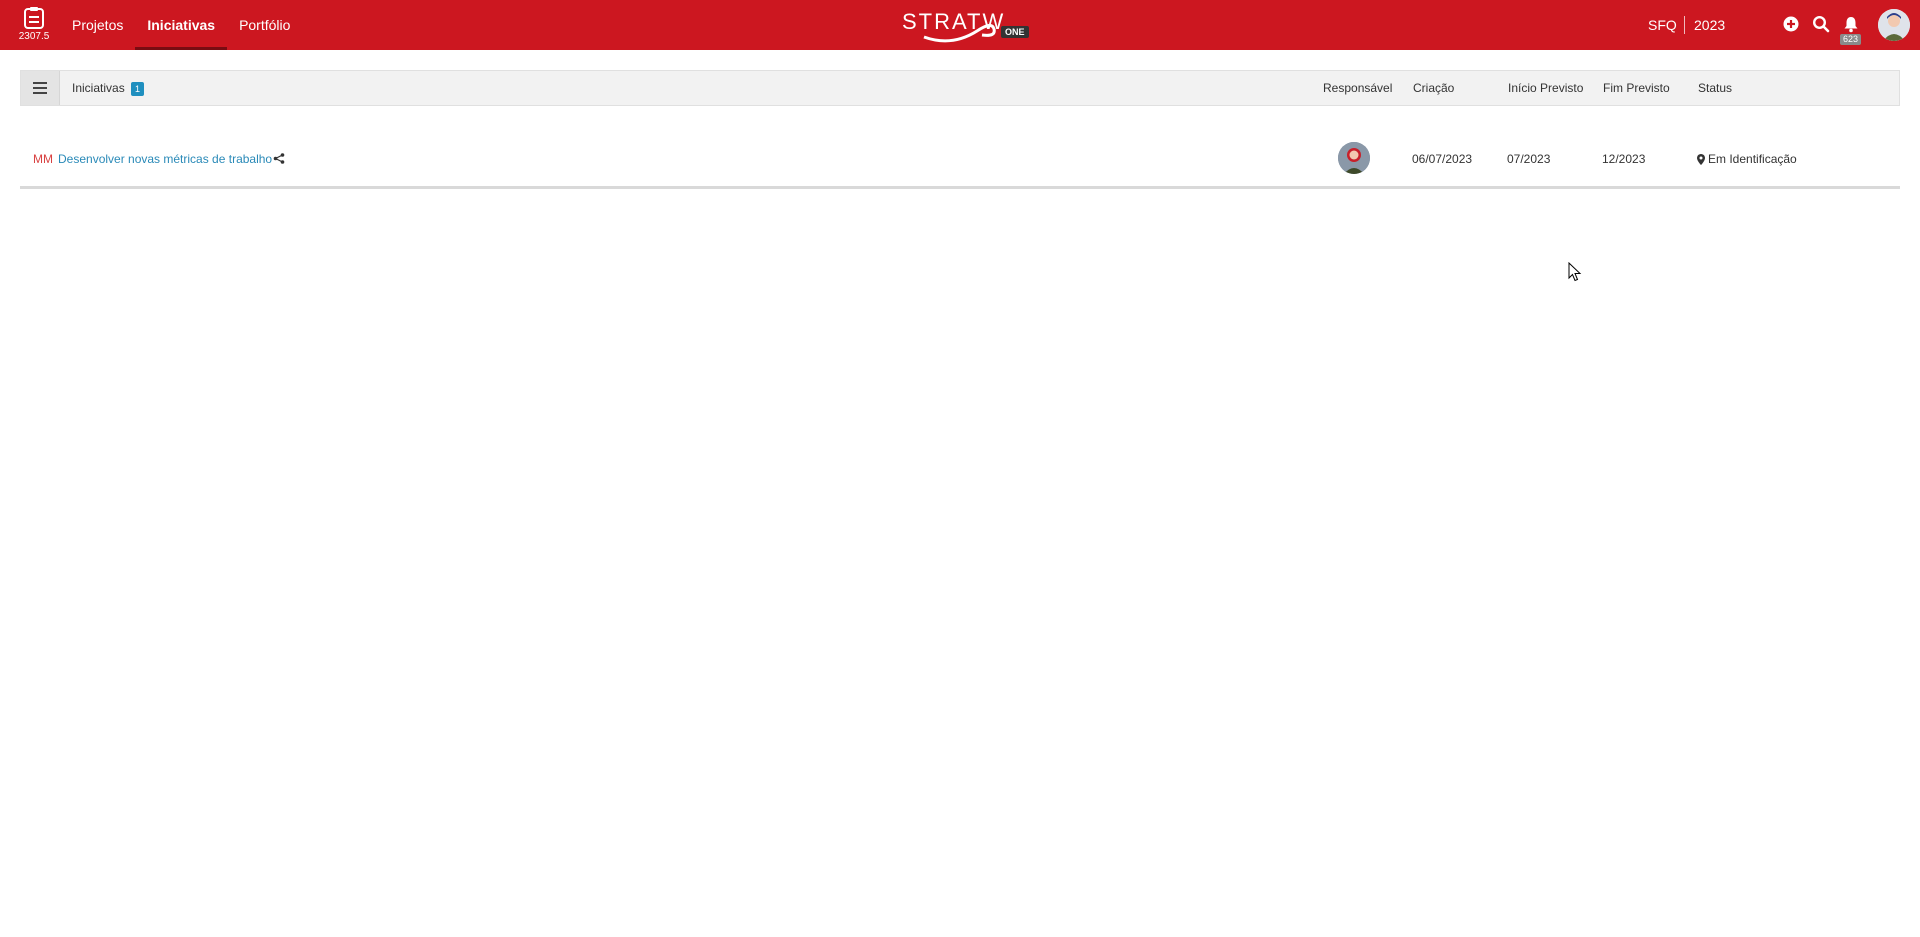 The image size is (1920, 937). I want to click on column-header-fim-previsto: Fim Previsto, so click(1636, 88).